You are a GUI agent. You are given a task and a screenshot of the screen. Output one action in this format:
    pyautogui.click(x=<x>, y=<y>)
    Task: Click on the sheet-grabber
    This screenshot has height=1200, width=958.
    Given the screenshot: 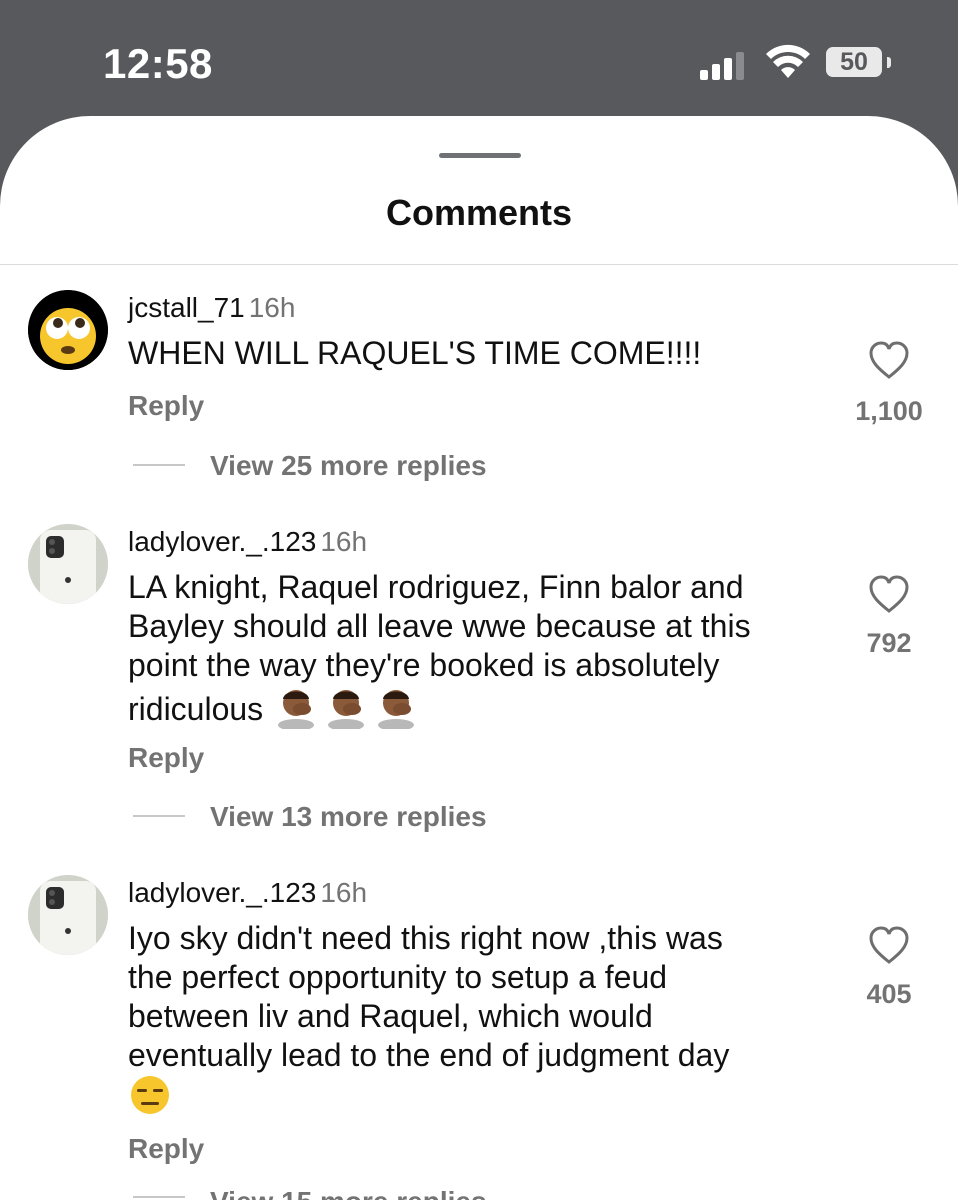 What is the action you would take?
    pyautogui.click(x=480, y=155)
    